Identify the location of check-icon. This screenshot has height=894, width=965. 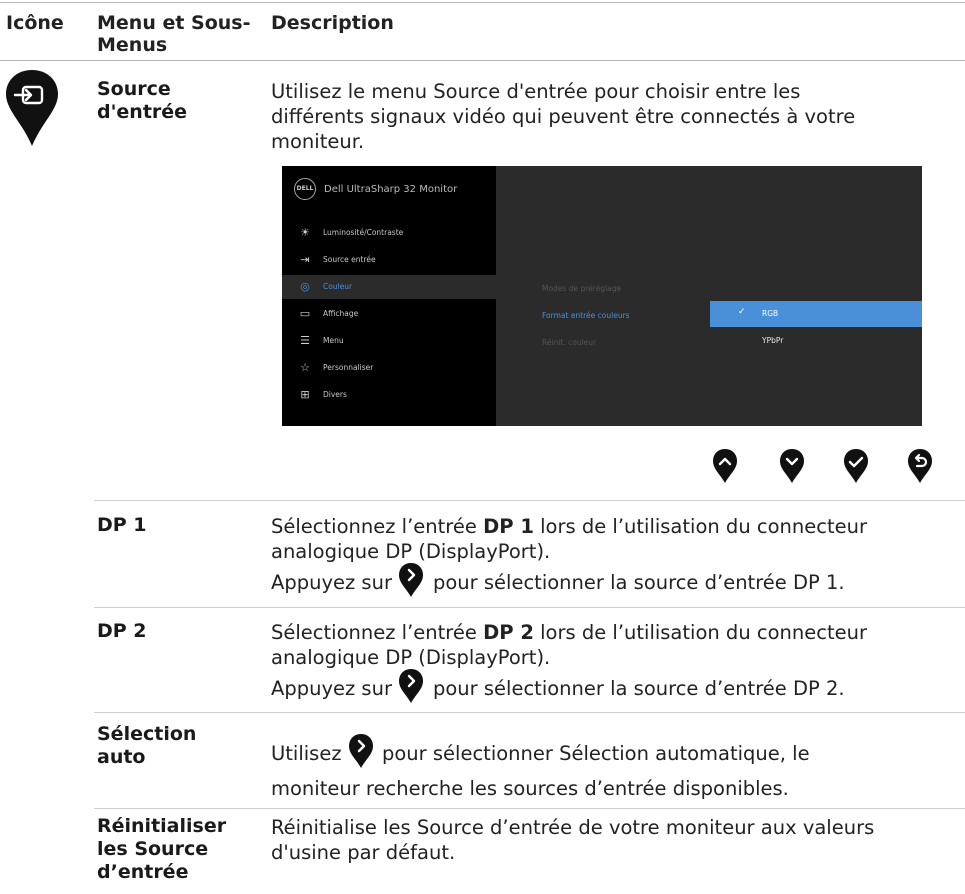
(856, 466).